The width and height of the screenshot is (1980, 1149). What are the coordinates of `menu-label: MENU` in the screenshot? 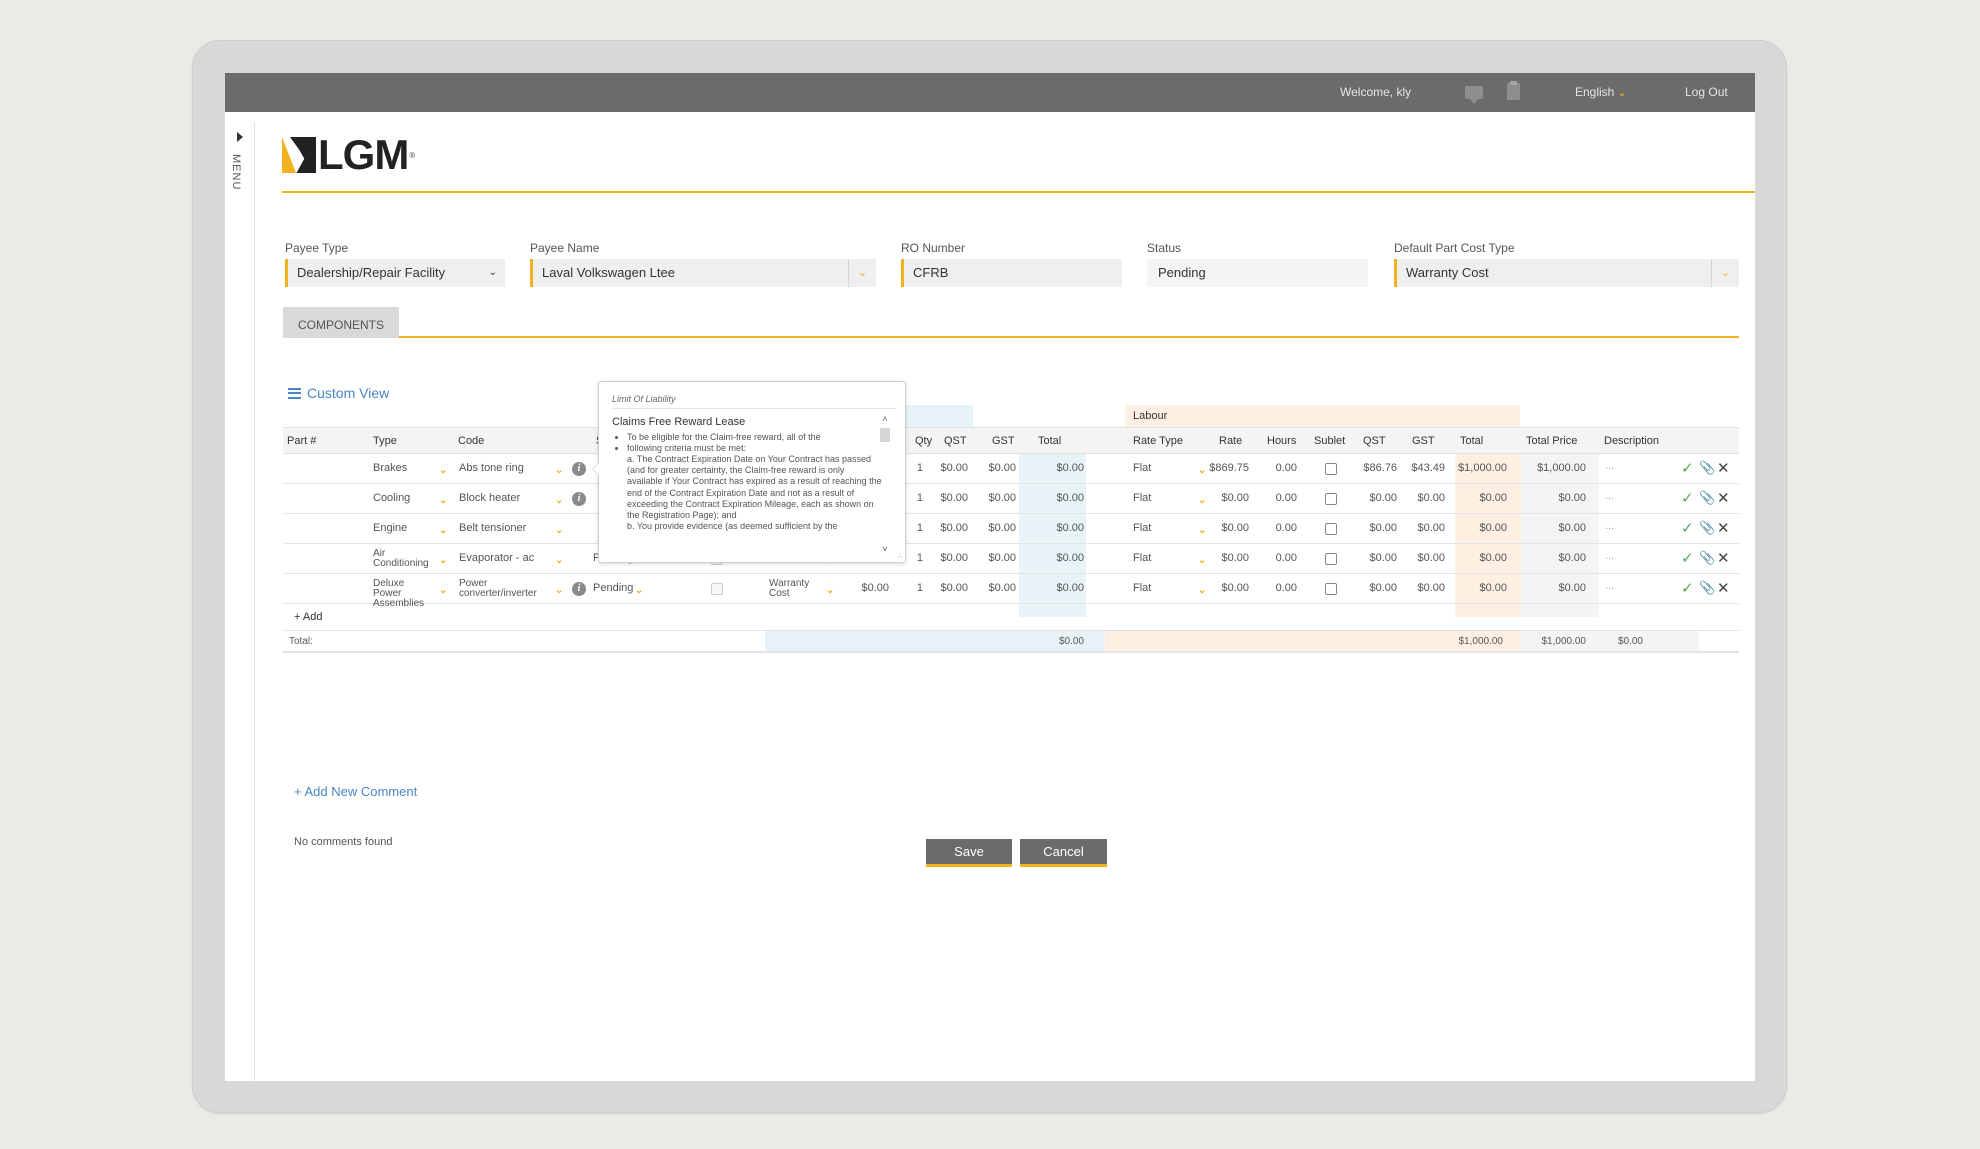 It's located at (236, 172).